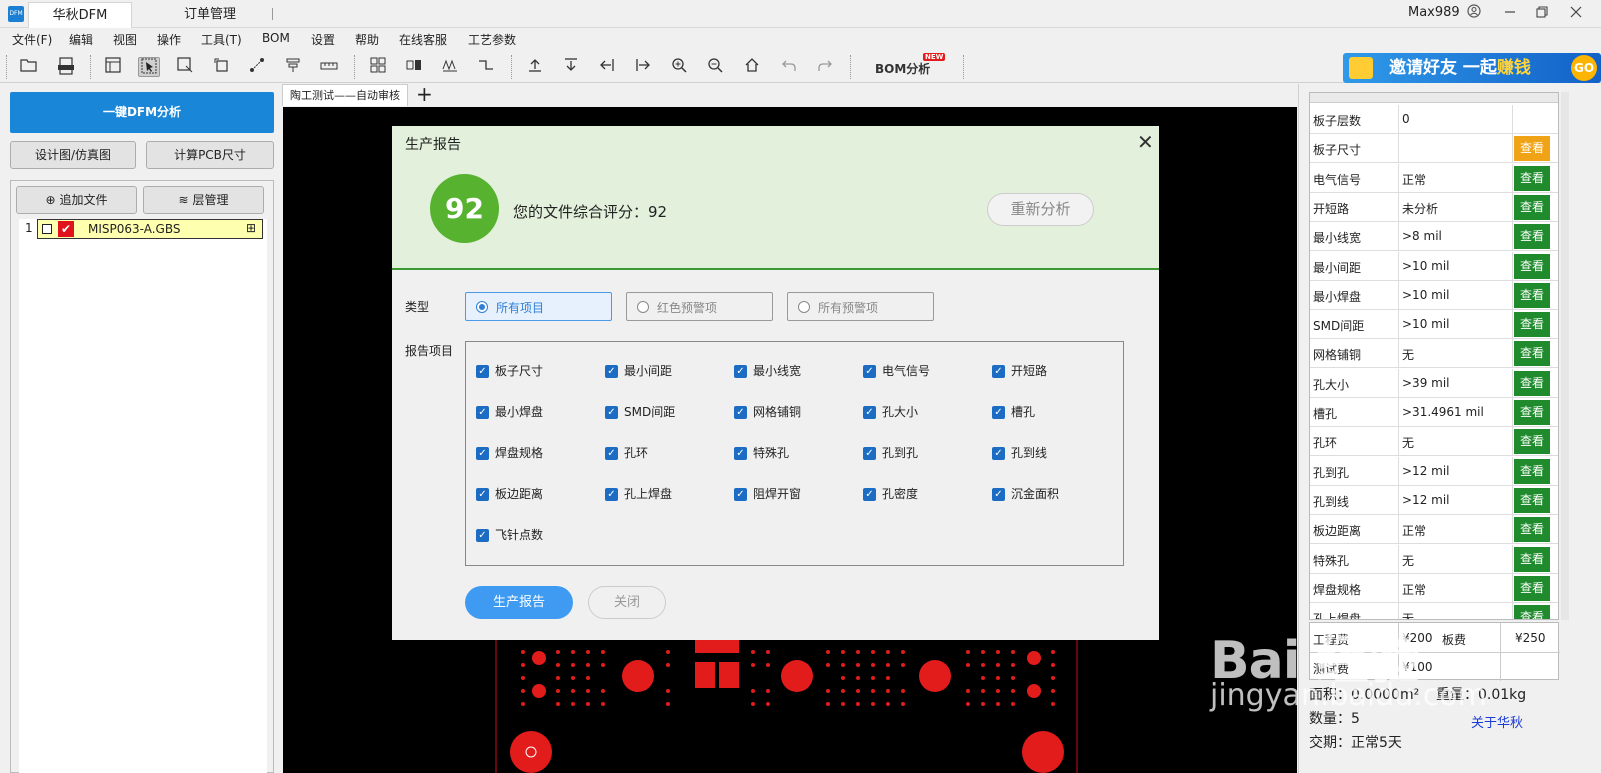  I want to click on wire-icon, so click(486, 67).